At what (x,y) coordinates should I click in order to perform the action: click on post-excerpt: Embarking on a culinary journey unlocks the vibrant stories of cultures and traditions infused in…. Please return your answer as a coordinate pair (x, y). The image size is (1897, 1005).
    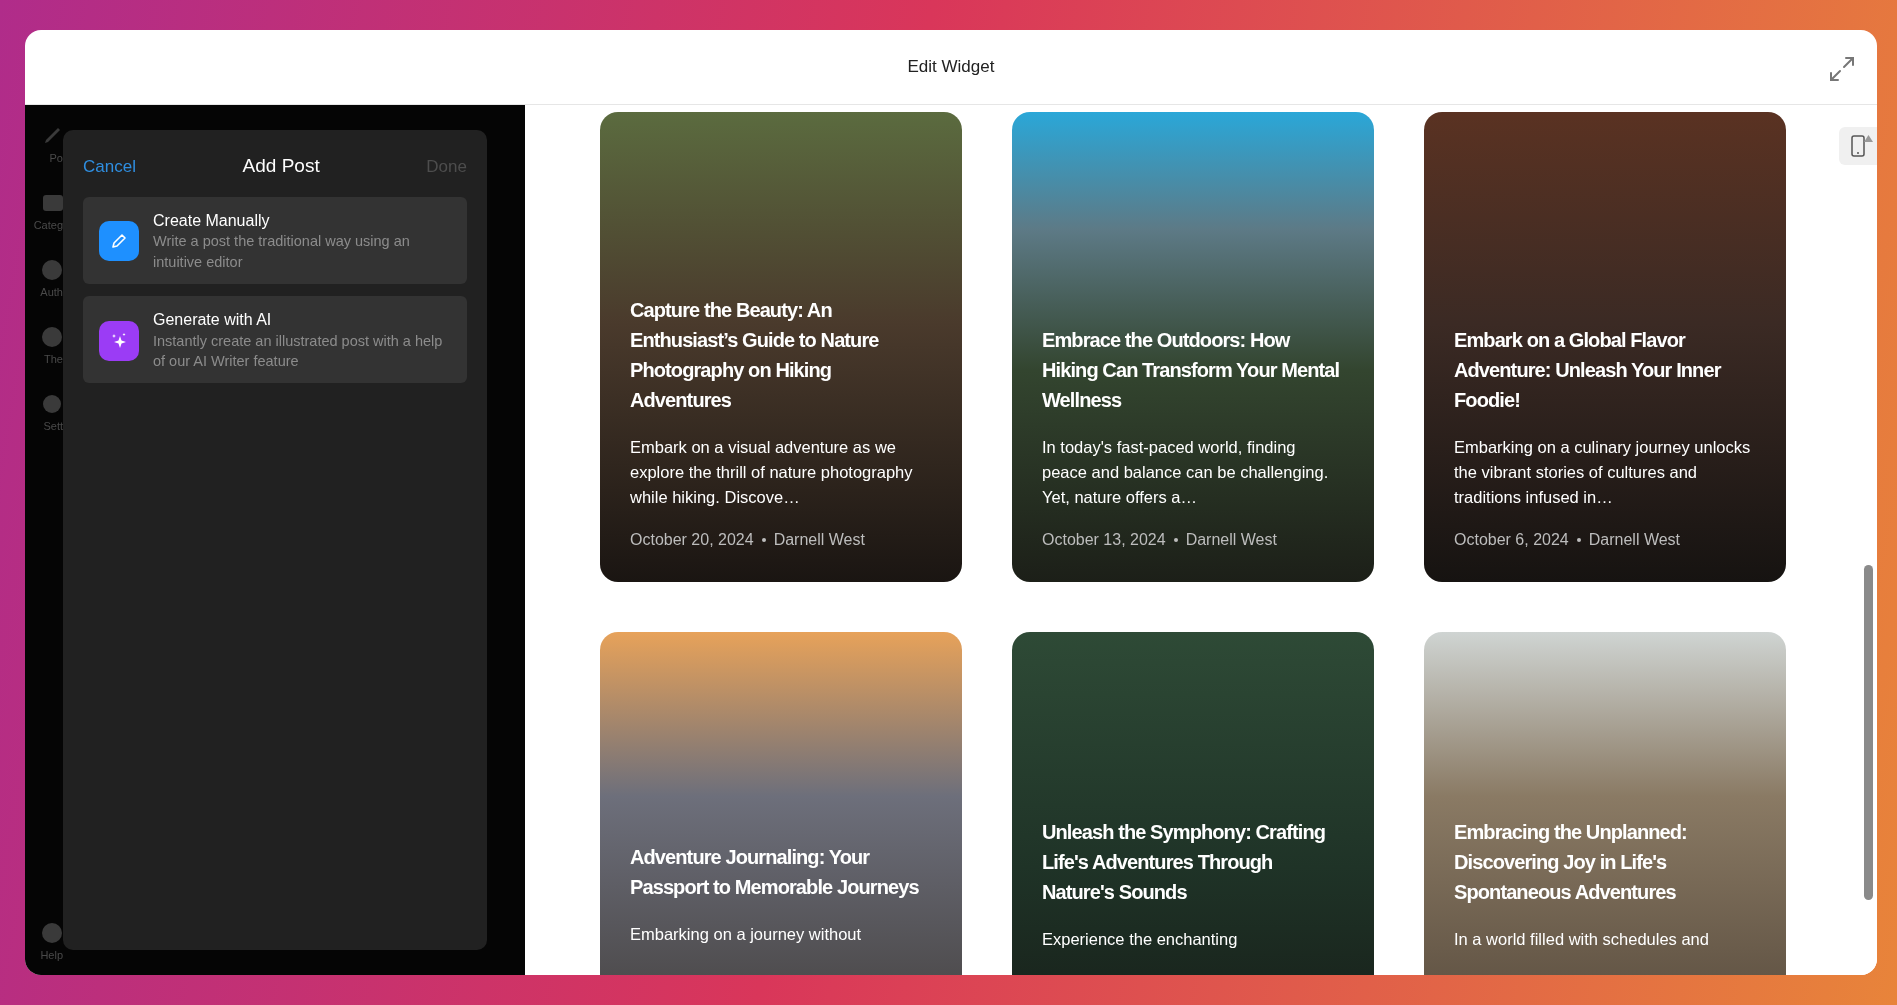
    Looking at the image, I should click on (1603, 472).